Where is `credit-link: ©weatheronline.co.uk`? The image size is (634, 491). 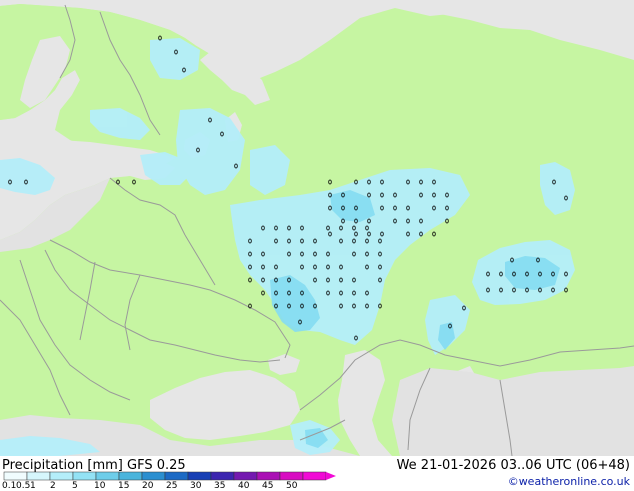 credit-link: ©weatheronline.co.uk is located at coordinates (569, 481).